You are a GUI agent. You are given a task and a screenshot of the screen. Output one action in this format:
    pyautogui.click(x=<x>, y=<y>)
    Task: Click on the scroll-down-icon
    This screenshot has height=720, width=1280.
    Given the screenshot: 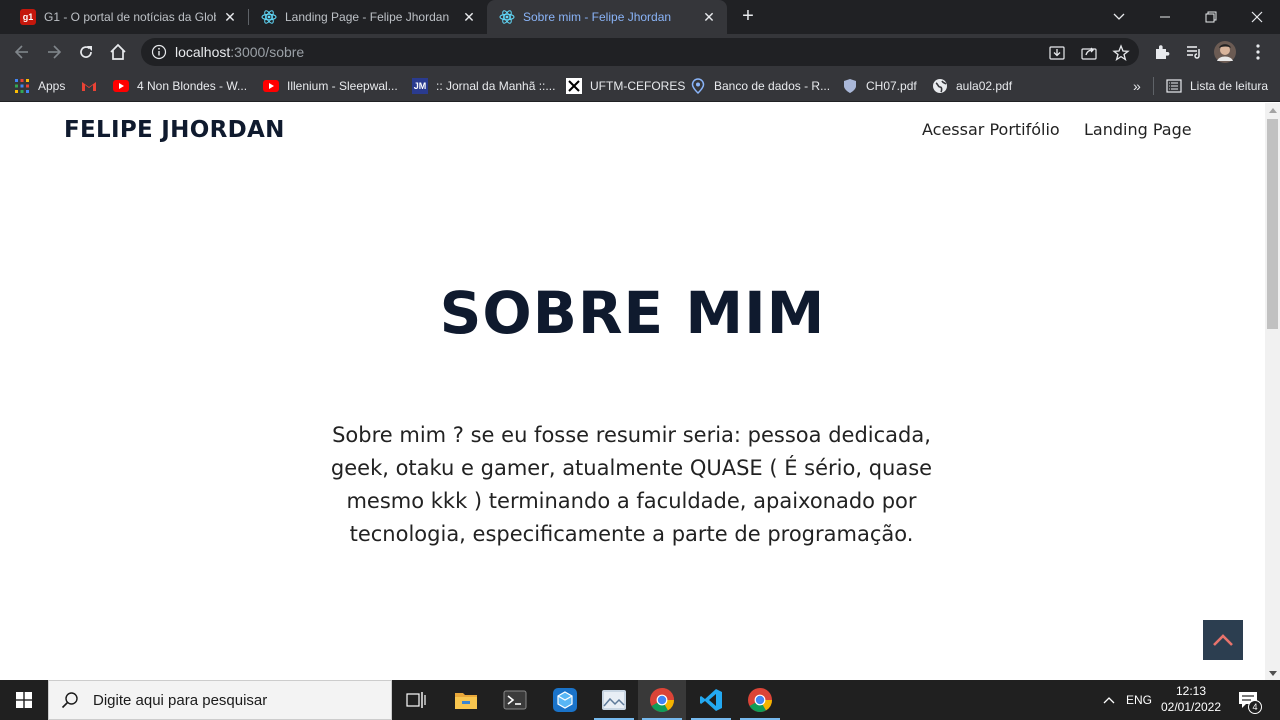 What is the action you would take?
    pyautogui.click(x=1273, y=673)
    